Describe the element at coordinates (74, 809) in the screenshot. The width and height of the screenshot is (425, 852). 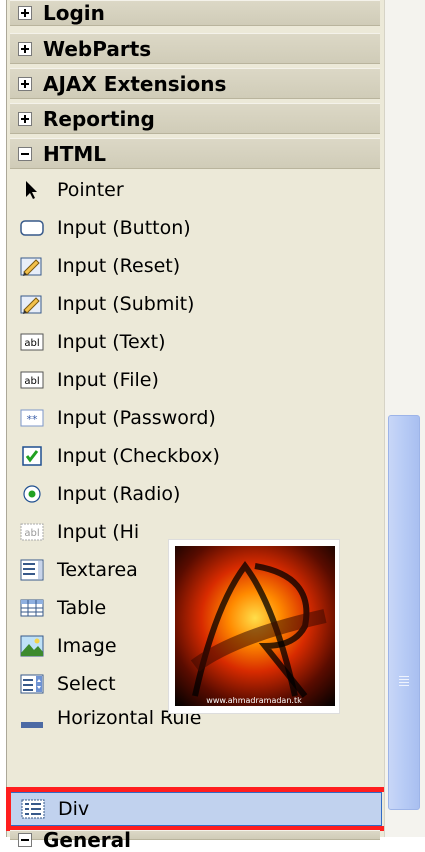
I see `item-label: Div` at that location.